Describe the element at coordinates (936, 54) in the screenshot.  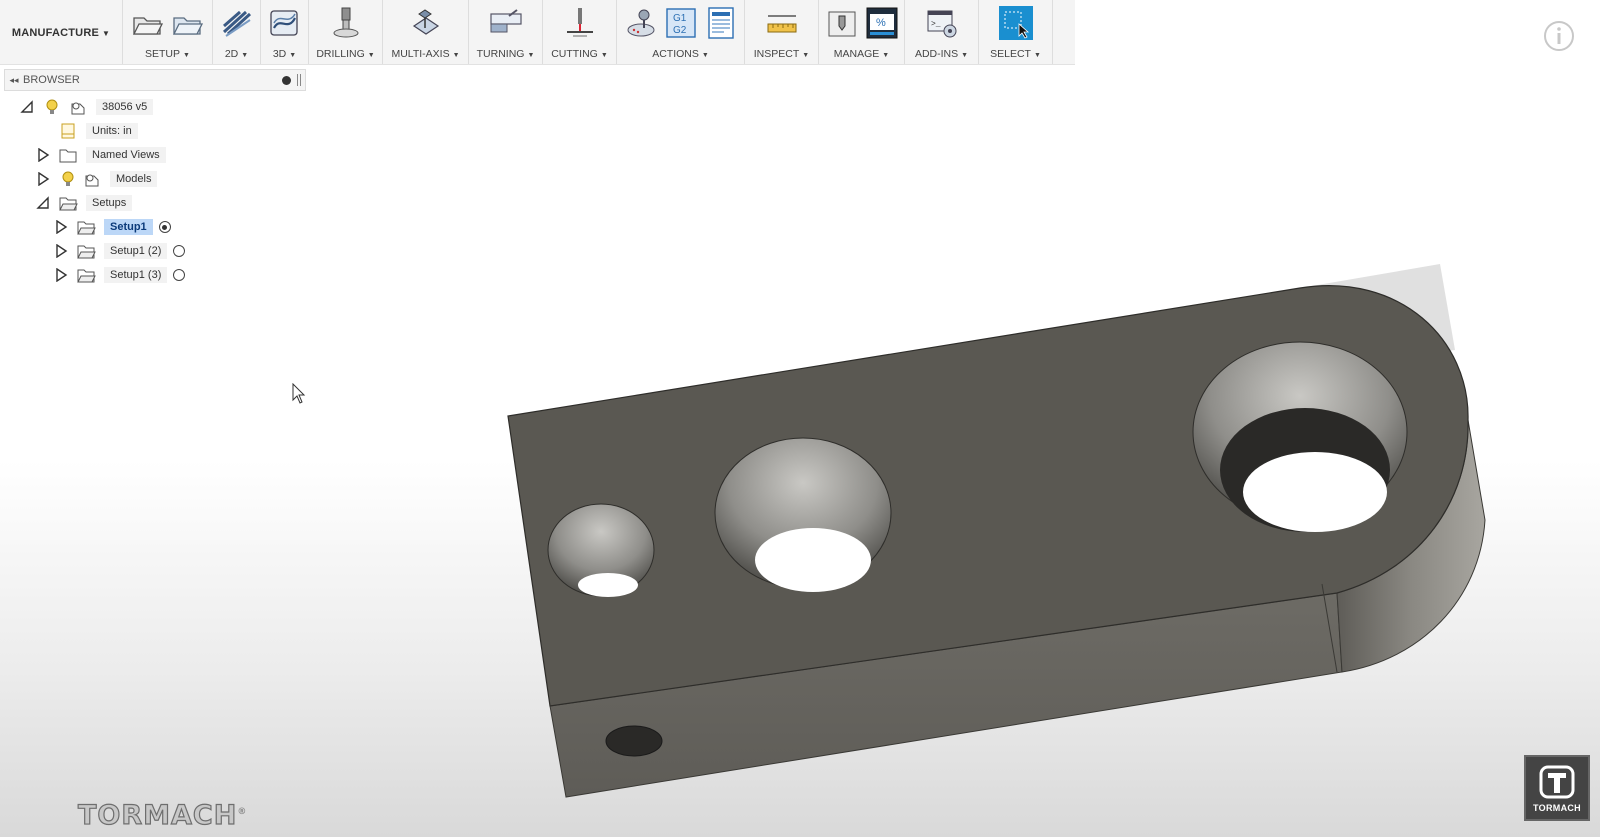
I see `group-label-add-ins: ADD-INS` at that location.